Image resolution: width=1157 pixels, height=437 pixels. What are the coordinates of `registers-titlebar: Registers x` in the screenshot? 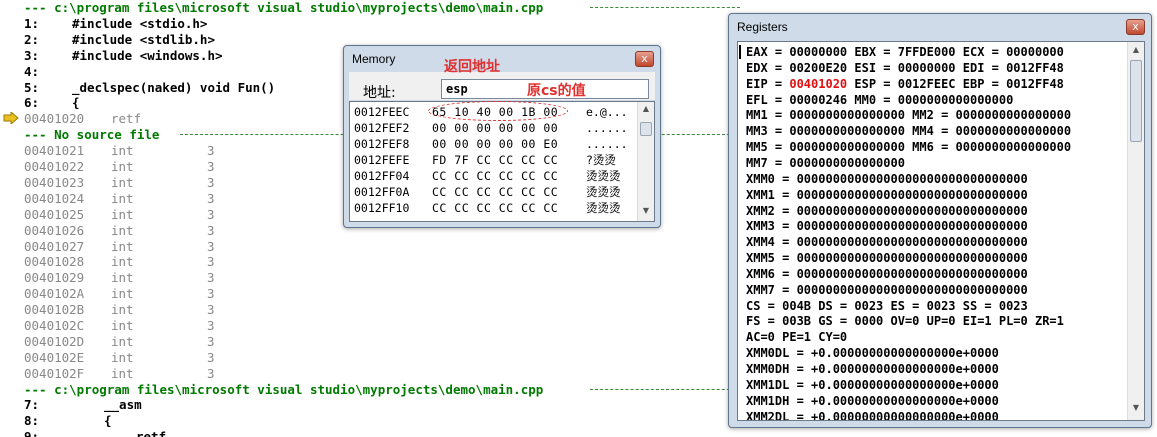 It's located at (940, 27).